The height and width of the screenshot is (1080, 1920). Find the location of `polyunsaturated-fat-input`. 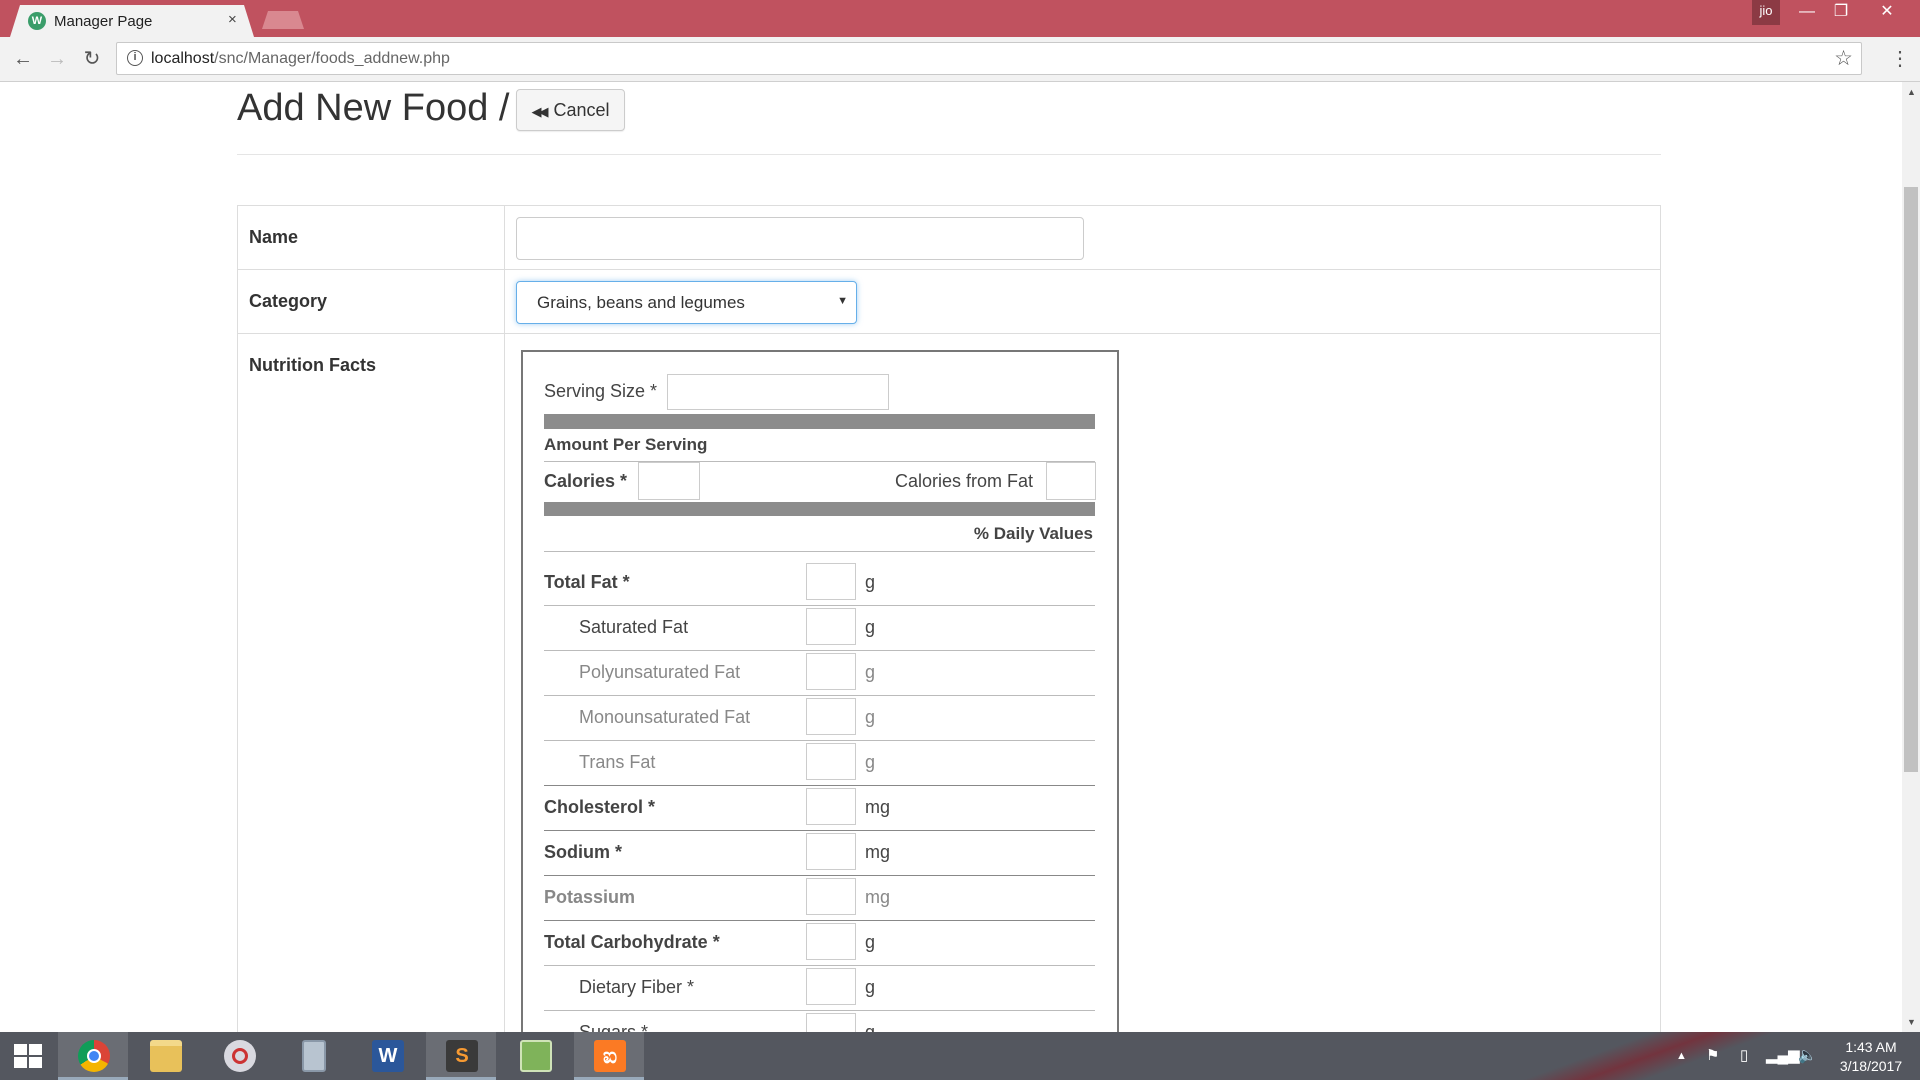

polyunsaturated-fat-input is located at coordinates (831, 671).